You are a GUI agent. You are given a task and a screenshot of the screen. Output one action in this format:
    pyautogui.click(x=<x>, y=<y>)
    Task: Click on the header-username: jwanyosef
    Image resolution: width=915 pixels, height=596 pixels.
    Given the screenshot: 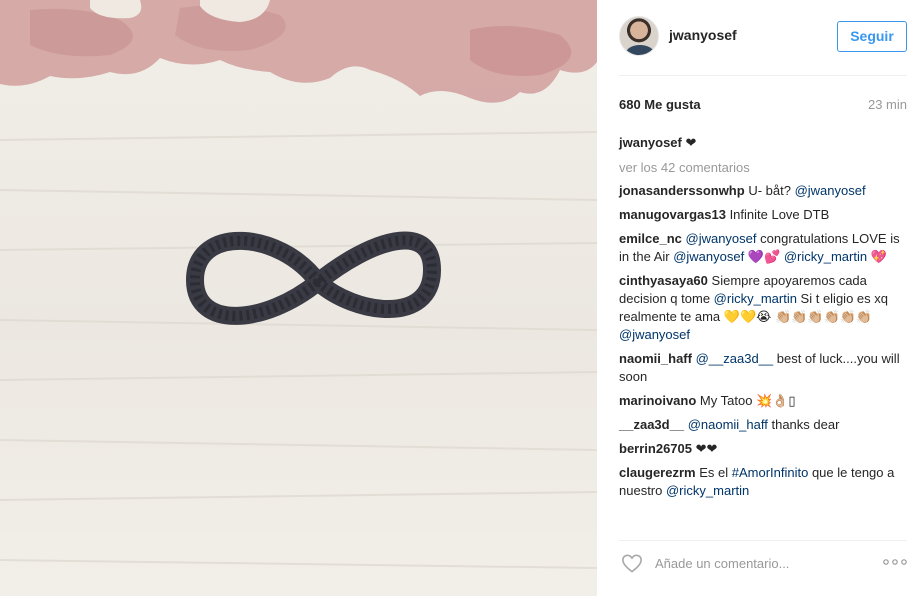 What is the action you would take?
    pyautogui.click(x=703, y=35)
    